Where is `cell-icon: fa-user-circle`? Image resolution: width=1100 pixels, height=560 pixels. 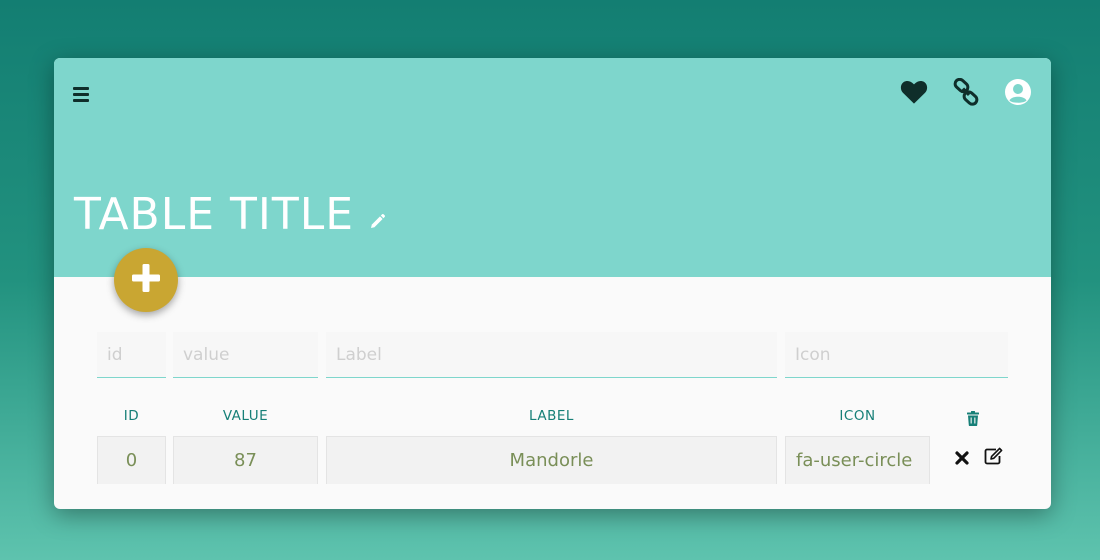
cell-icon: fa-user-circle is located at coordinates (857, 460).